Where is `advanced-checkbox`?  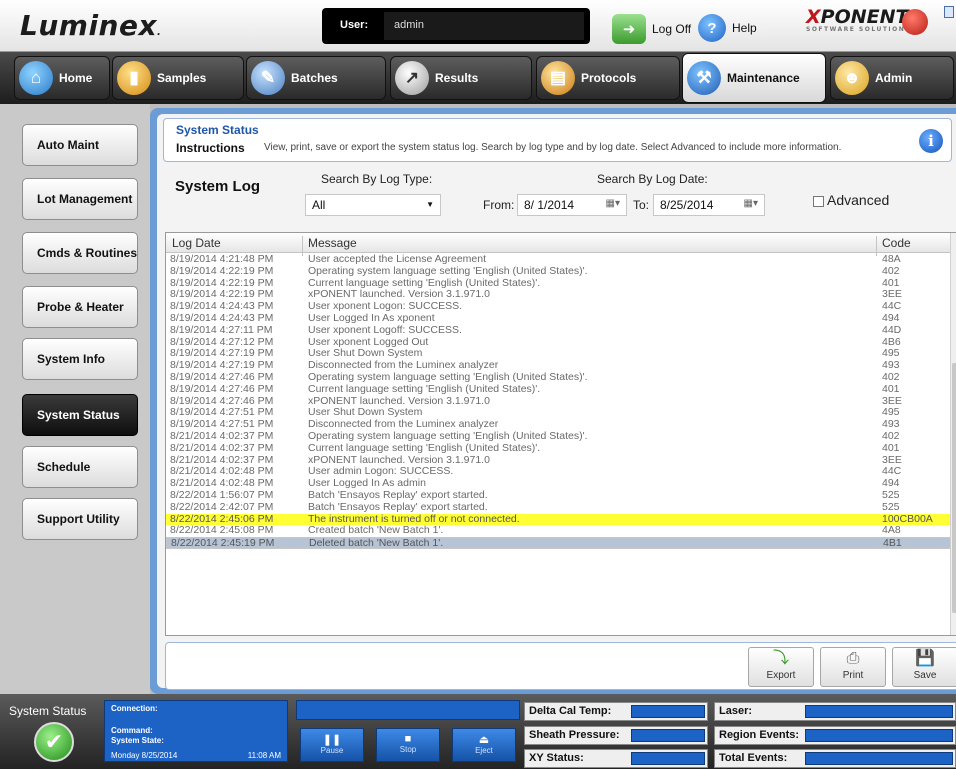 advanced-checkbox is located at coordinates (818, 201).